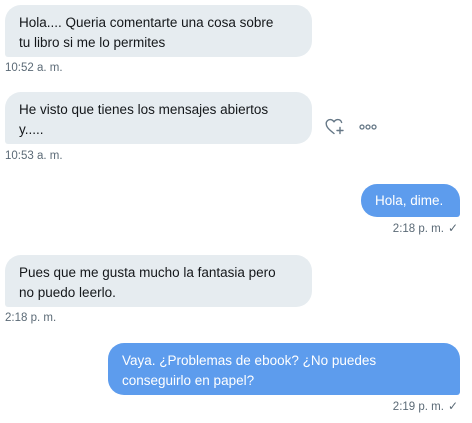 The height and width of the screenshot is (423, 472). What do you see at coordinates (351, 127) in the screenshot?
I see `message-actions` at bounding box center [351, 127].